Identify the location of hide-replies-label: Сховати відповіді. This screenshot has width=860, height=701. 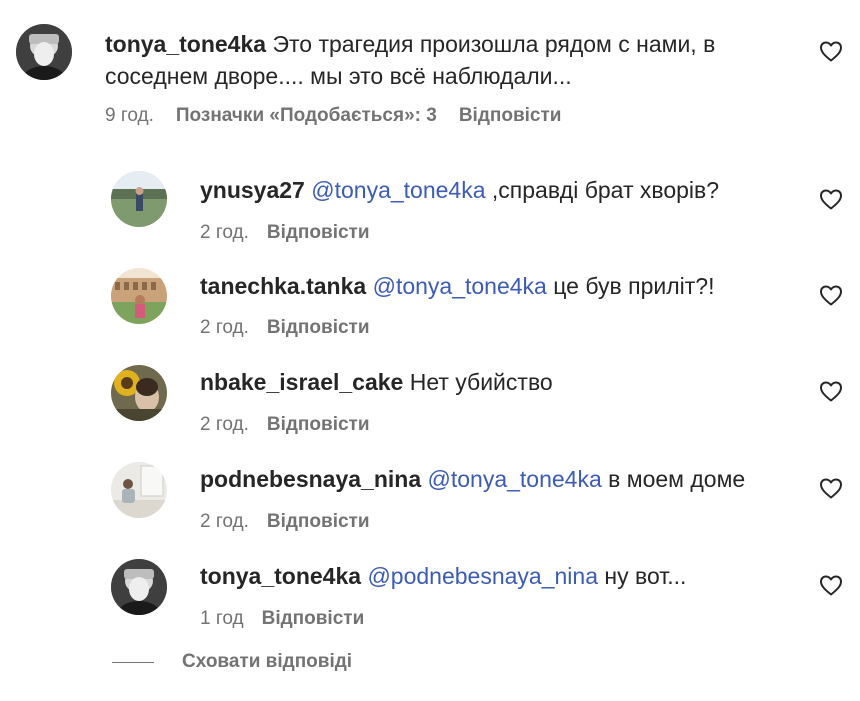
(267, 661).